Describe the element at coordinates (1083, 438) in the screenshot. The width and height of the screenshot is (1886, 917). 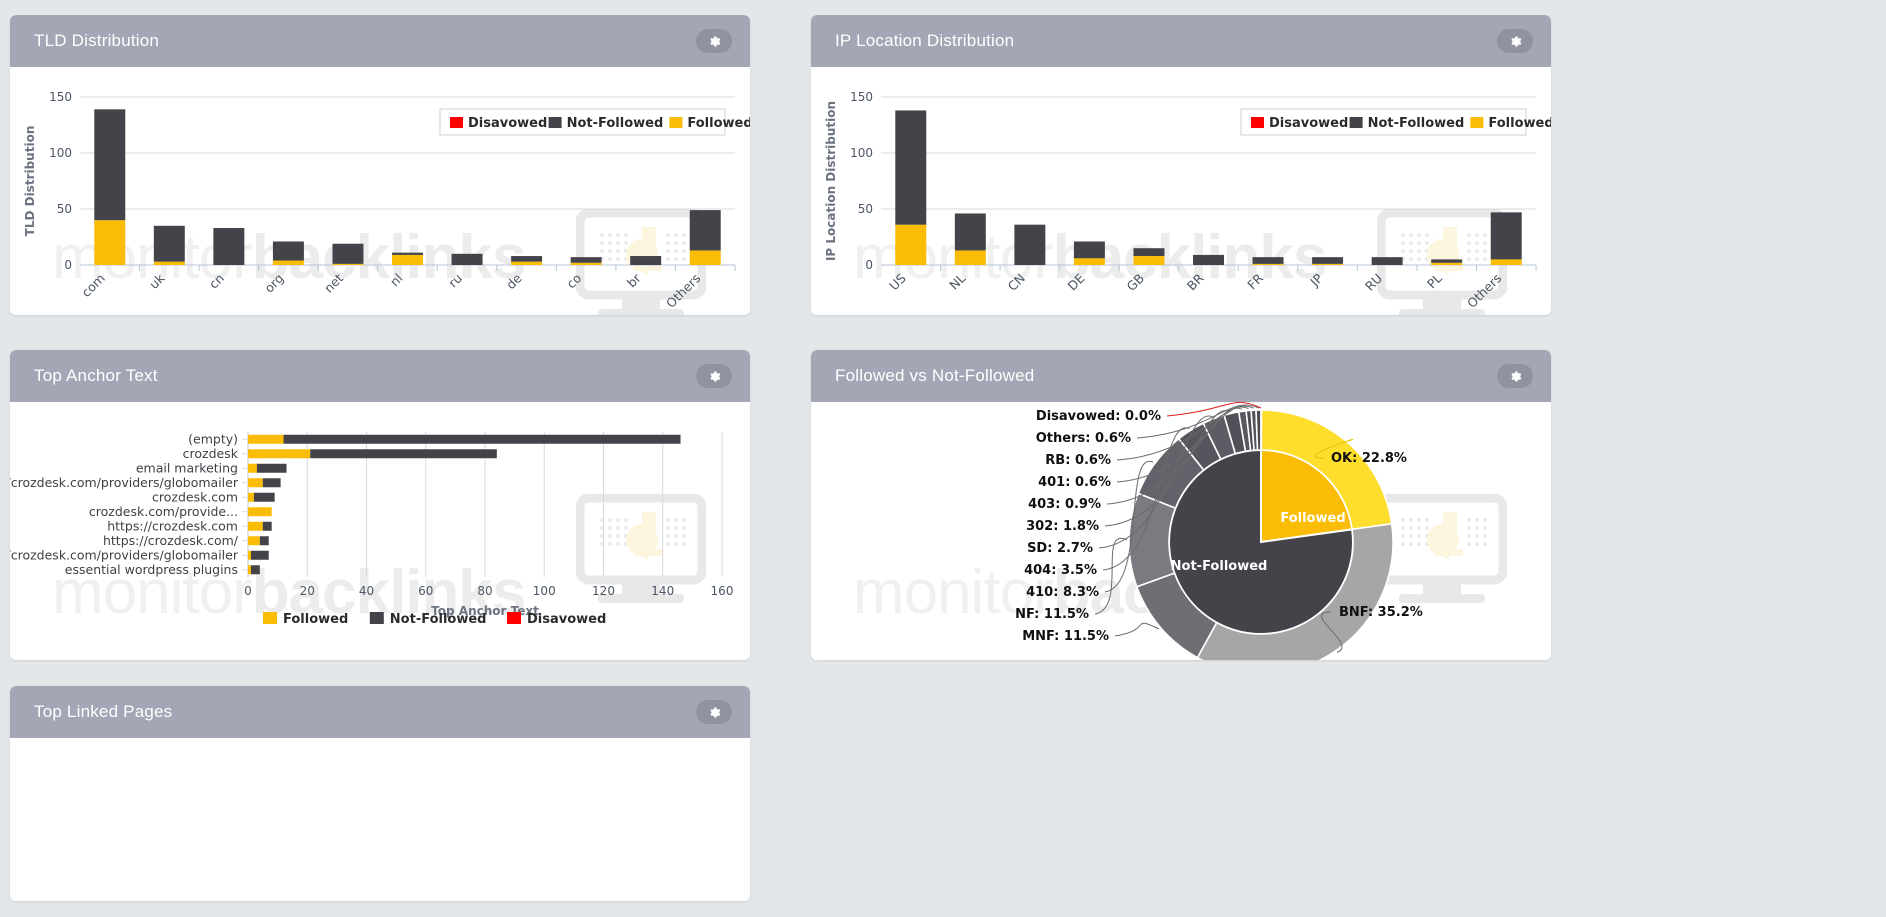
I see `donut-slice-label: Others: 0.6%` at that location.